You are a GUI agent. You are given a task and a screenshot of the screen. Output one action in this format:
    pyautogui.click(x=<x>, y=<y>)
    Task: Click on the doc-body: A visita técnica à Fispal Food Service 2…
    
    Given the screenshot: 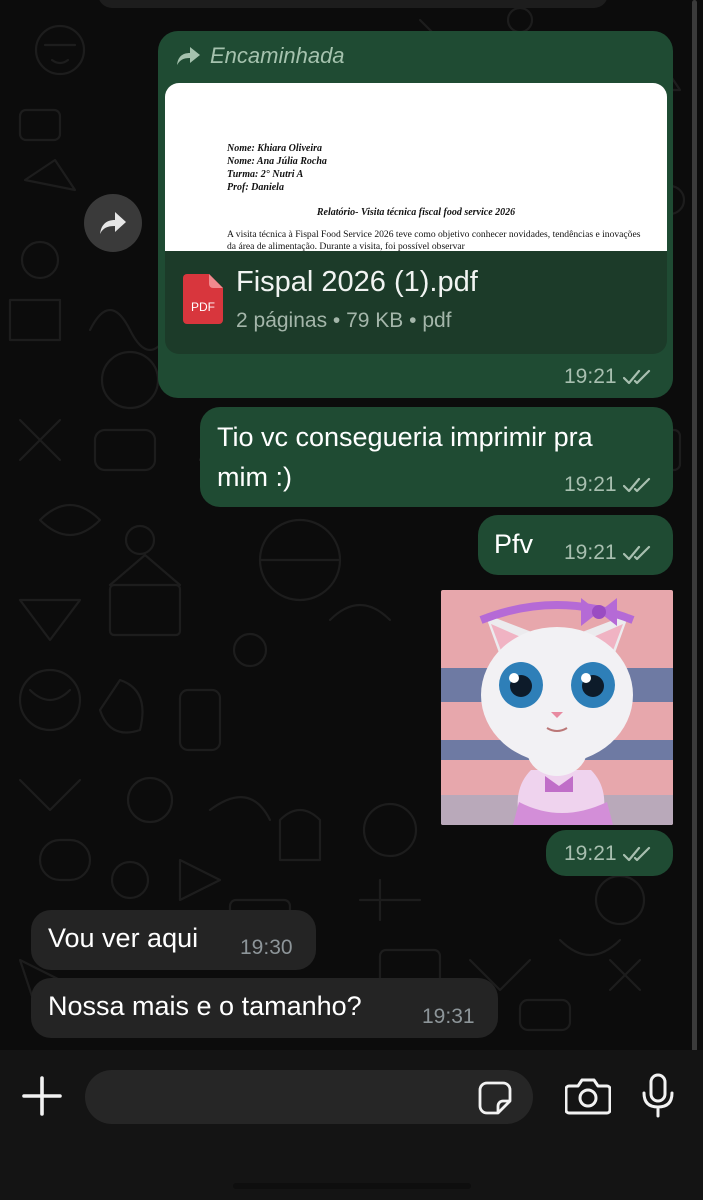 What is the action you would take?
    pyautogui.click(x=434, y=240)
    